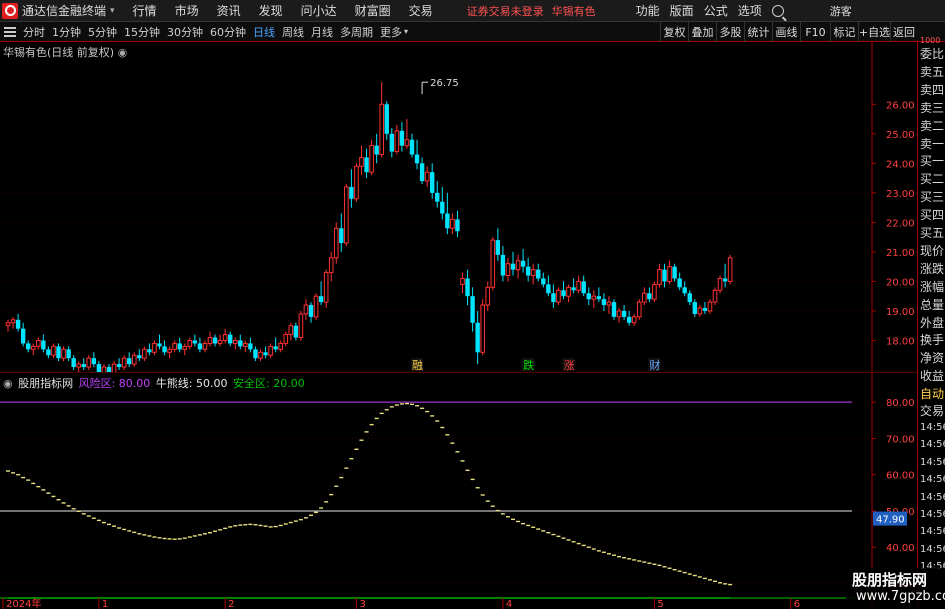 The width and height of the screenshot is (945, 609). I want to click on indicator-name: 股朋指标网, so click(45, 383).